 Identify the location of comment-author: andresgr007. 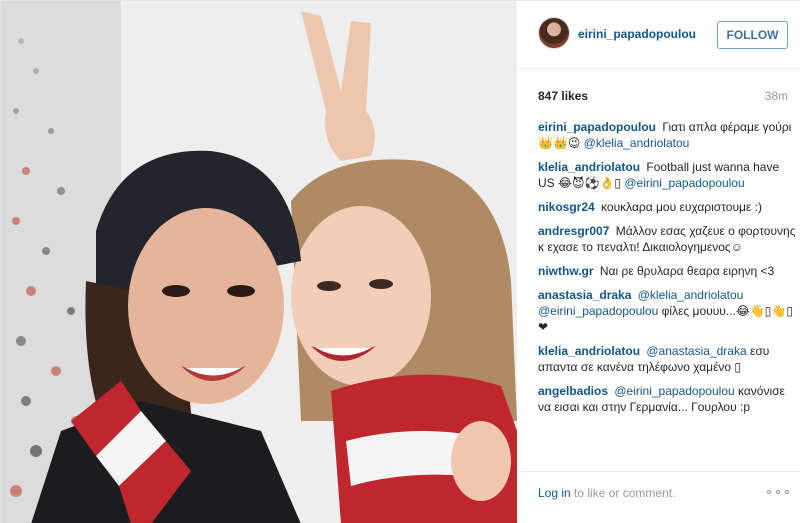
(573, 231).